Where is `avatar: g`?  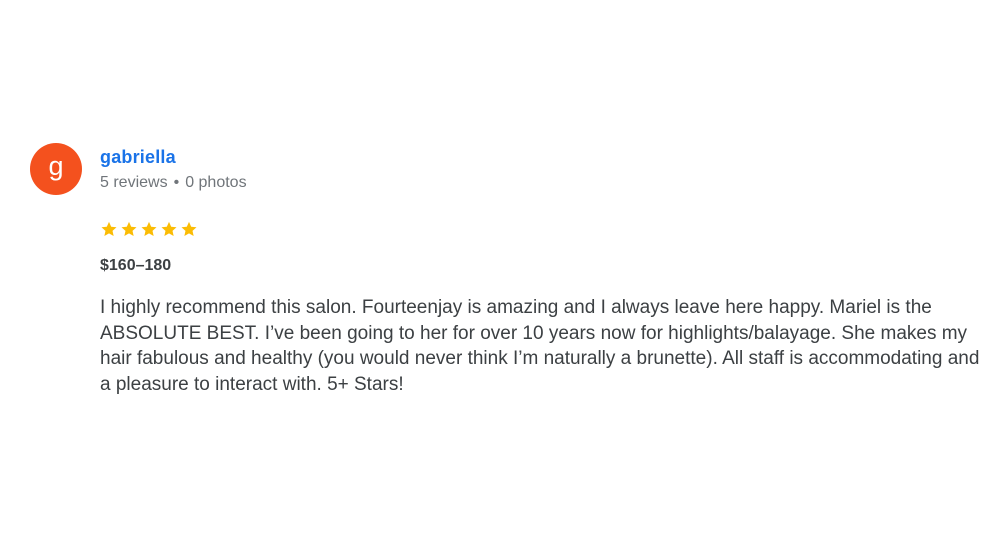
avatar: g is located at coordinates (56, 169).